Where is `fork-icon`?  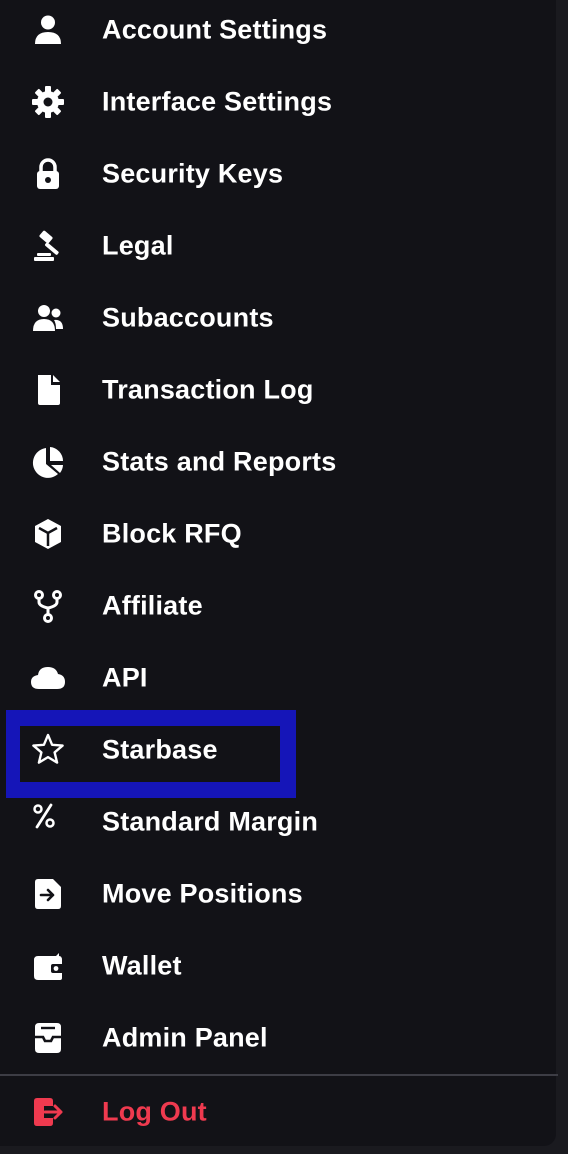 fork-icon is located at coordinates (48, 606).